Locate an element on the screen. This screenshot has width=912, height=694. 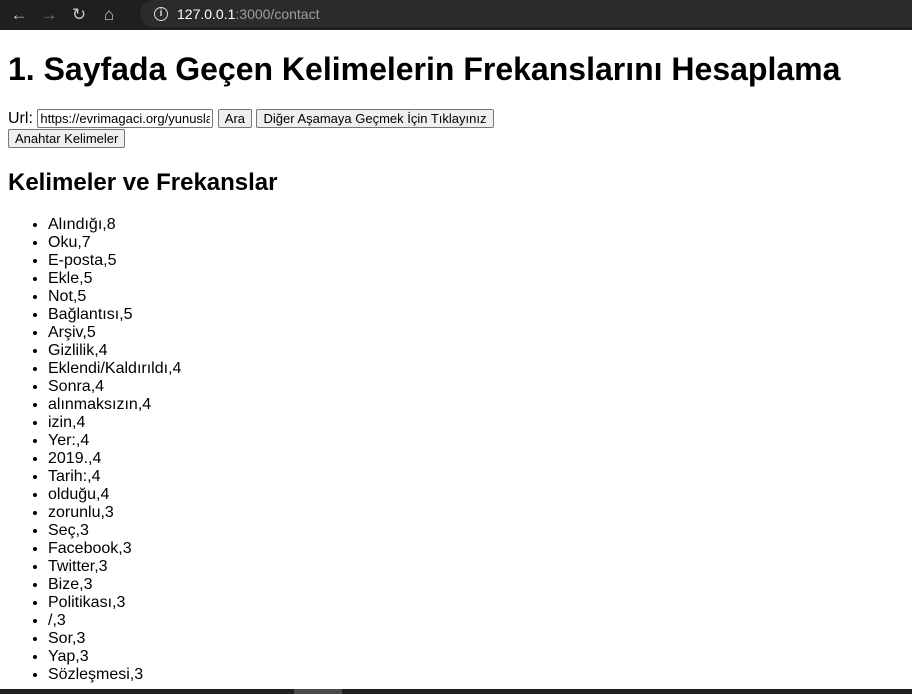
list-item: Facebook,3 is located at coordinates (476, 549).